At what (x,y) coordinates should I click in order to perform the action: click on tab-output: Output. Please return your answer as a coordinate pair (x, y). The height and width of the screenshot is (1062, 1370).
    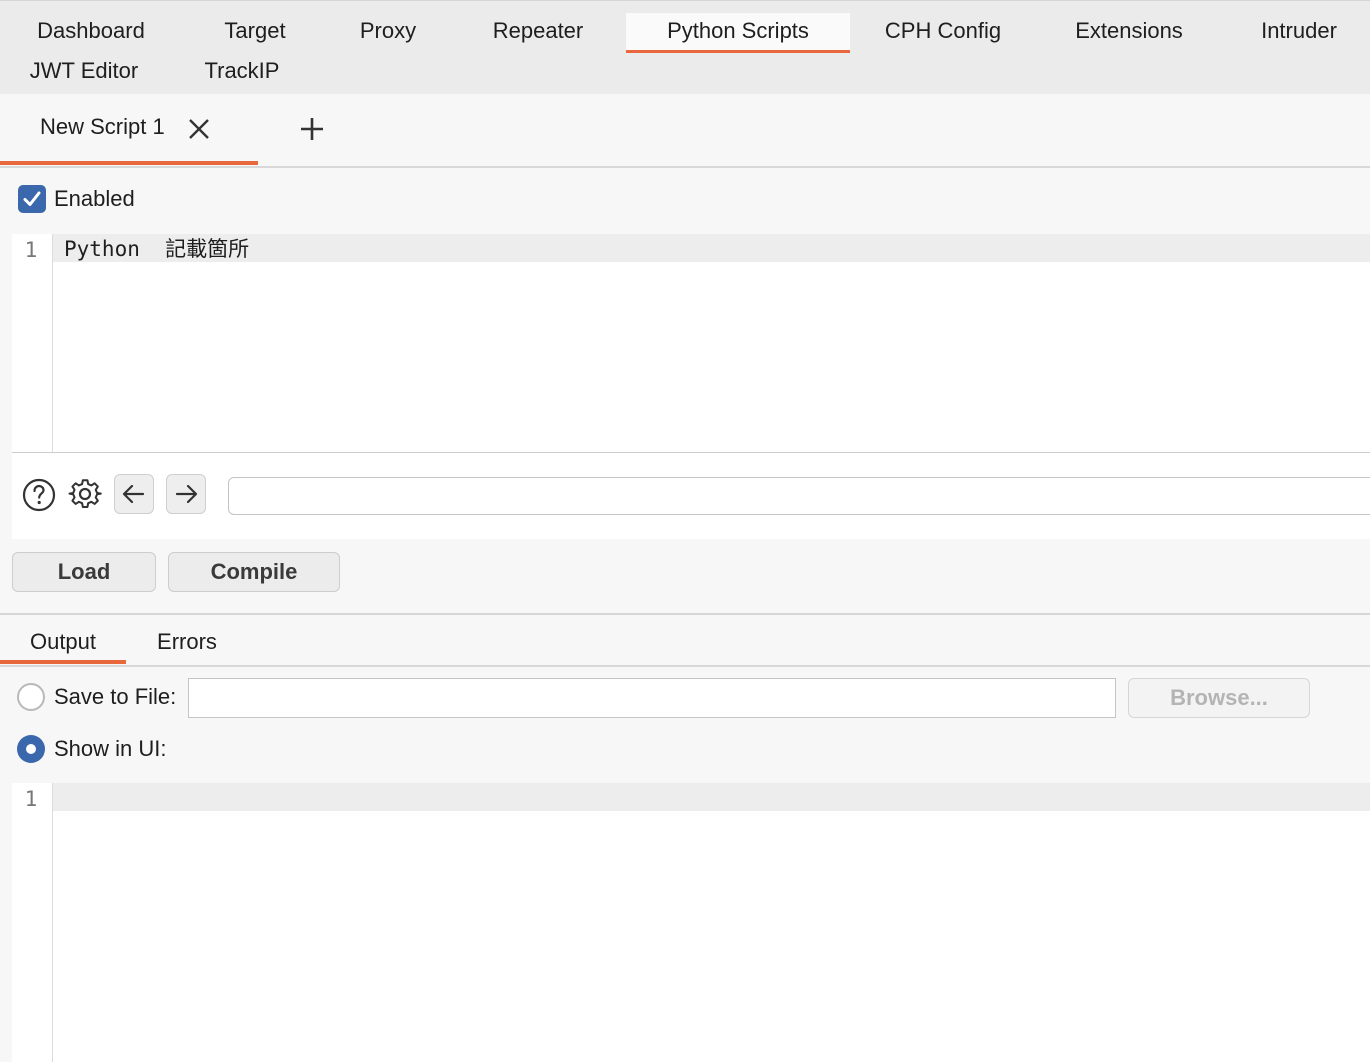
    Looking at the image, I should click on (63, 644).